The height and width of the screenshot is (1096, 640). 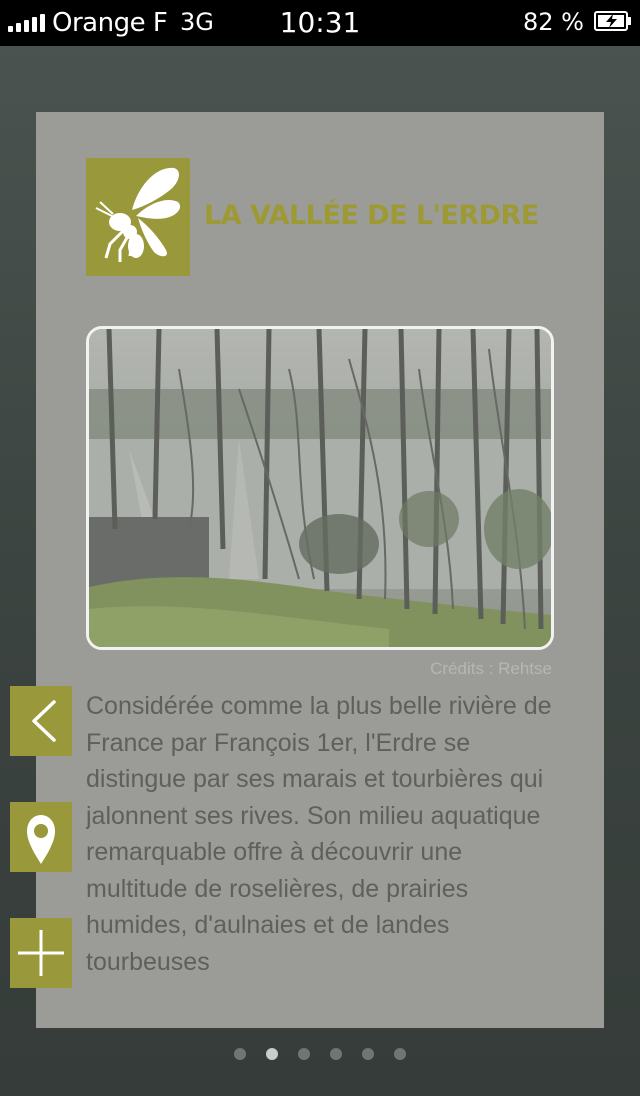 What do you see at coordinates (138, 214) in the screenshot?
I see `wasp-icon` at bounding box center [138, 214].